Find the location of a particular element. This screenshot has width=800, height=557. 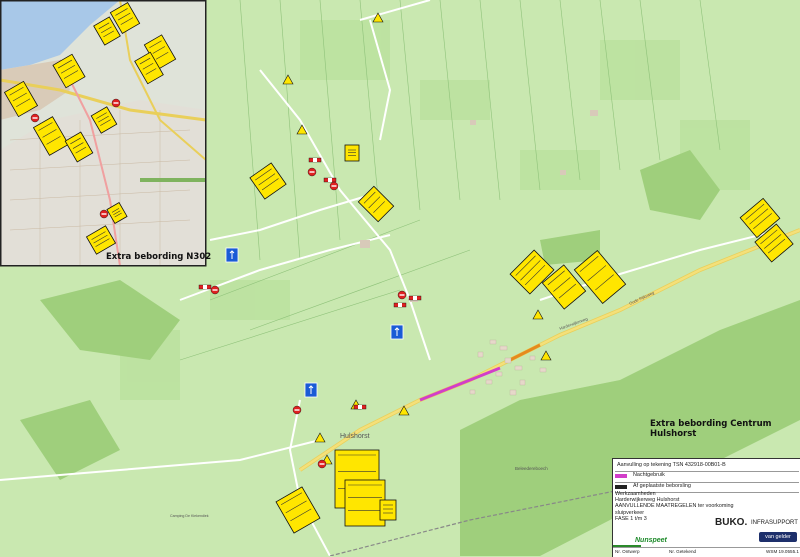

legend-label-2: Af geplaatste beborsling is located at coordinates (662, 486).